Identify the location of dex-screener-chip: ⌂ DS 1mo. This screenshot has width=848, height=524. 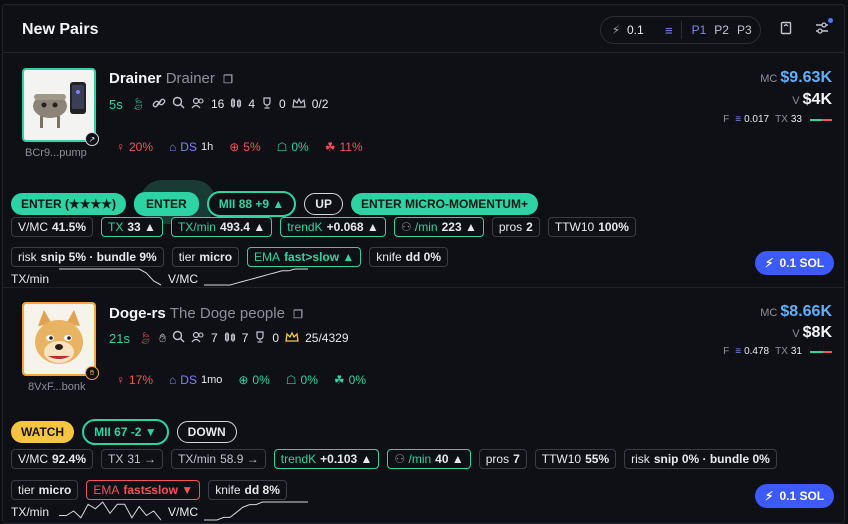
(195, 380).